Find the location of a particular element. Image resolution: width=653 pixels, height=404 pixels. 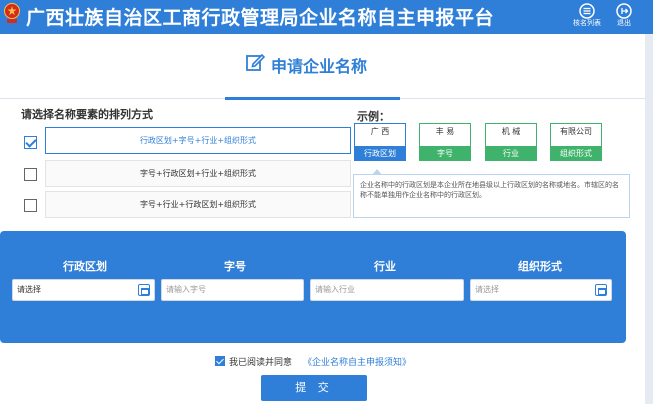

example-orgform-caption: 组织形式 is located at coordinates (576, 153).